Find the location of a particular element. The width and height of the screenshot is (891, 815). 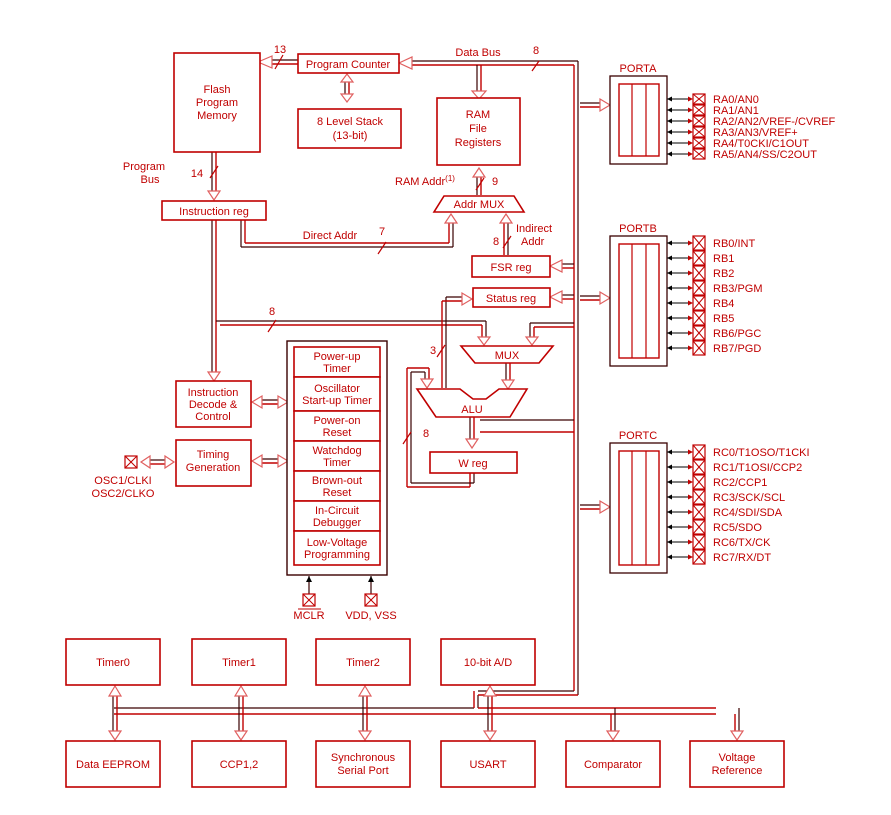

port-pin: RC6/TX/CK is located at coordinates (719, 542).